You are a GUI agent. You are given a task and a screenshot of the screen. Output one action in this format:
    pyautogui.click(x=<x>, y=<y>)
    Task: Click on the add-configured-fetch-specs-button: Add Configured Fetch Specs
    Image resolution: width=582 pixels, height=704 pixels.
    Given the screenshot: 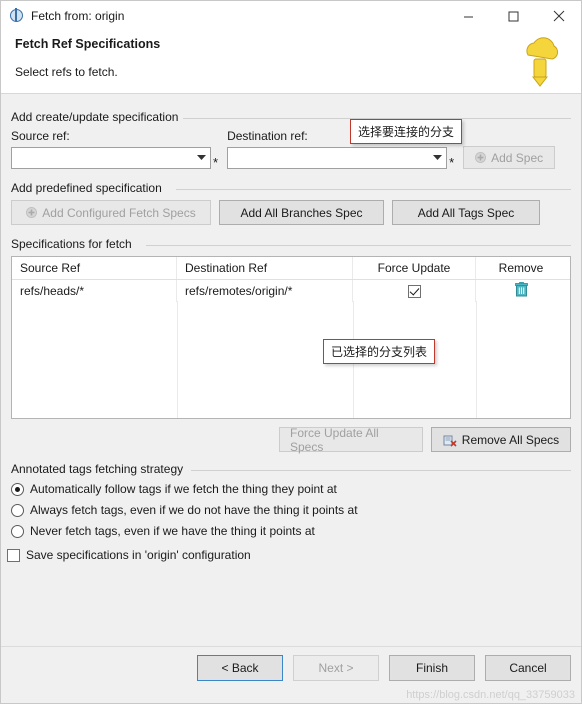 What is the action you would take?
    pyautogui.click(x=111, y=212)
    